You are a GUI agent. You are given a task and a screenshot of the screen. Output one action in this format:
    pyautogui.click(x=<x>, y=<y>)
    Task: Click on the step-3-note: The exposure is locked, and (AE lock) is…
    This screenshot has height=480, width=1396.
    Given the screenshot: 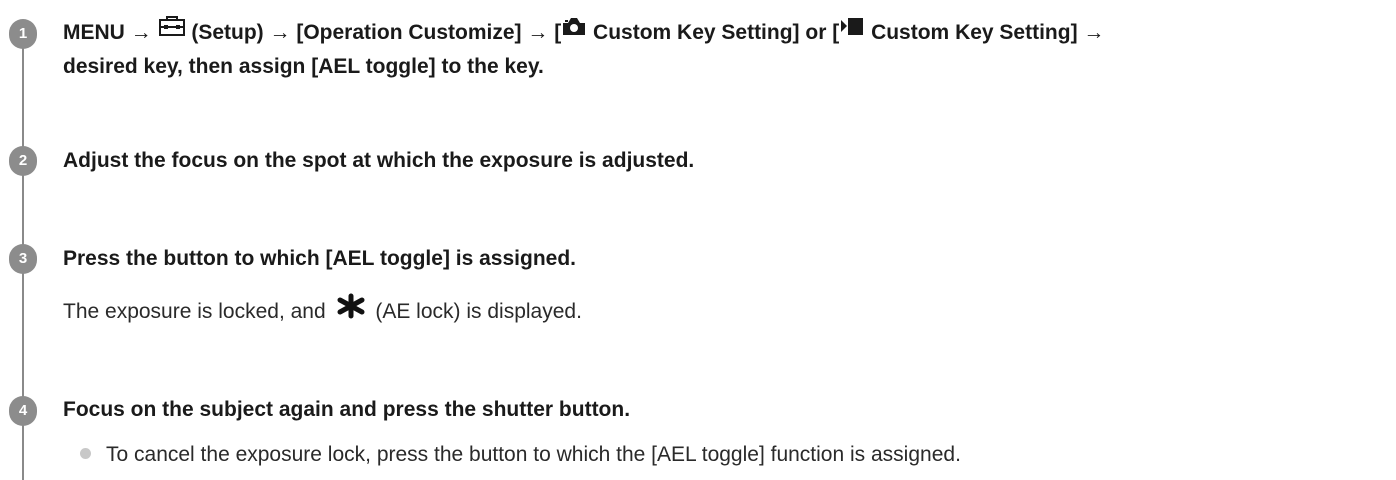 What is the action you would take?
    pyautogui.click(x=322, y=311)
    